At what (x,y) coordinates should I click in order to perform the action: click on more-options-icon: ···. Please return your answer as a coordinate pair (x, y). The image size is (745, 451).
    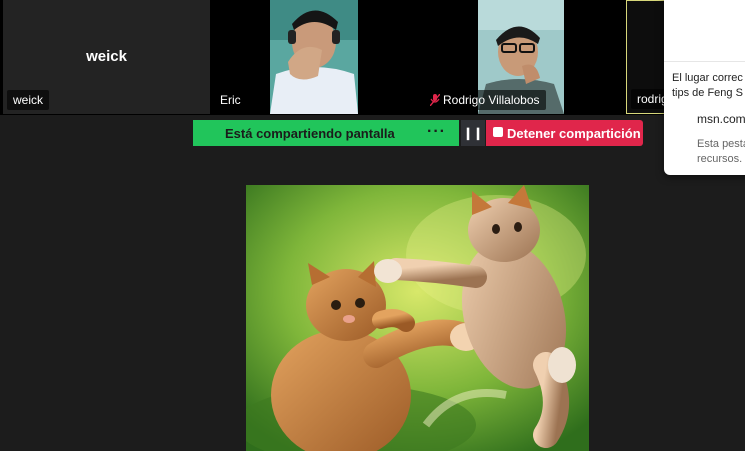
    Looking at the image, I should click on (436, 132).